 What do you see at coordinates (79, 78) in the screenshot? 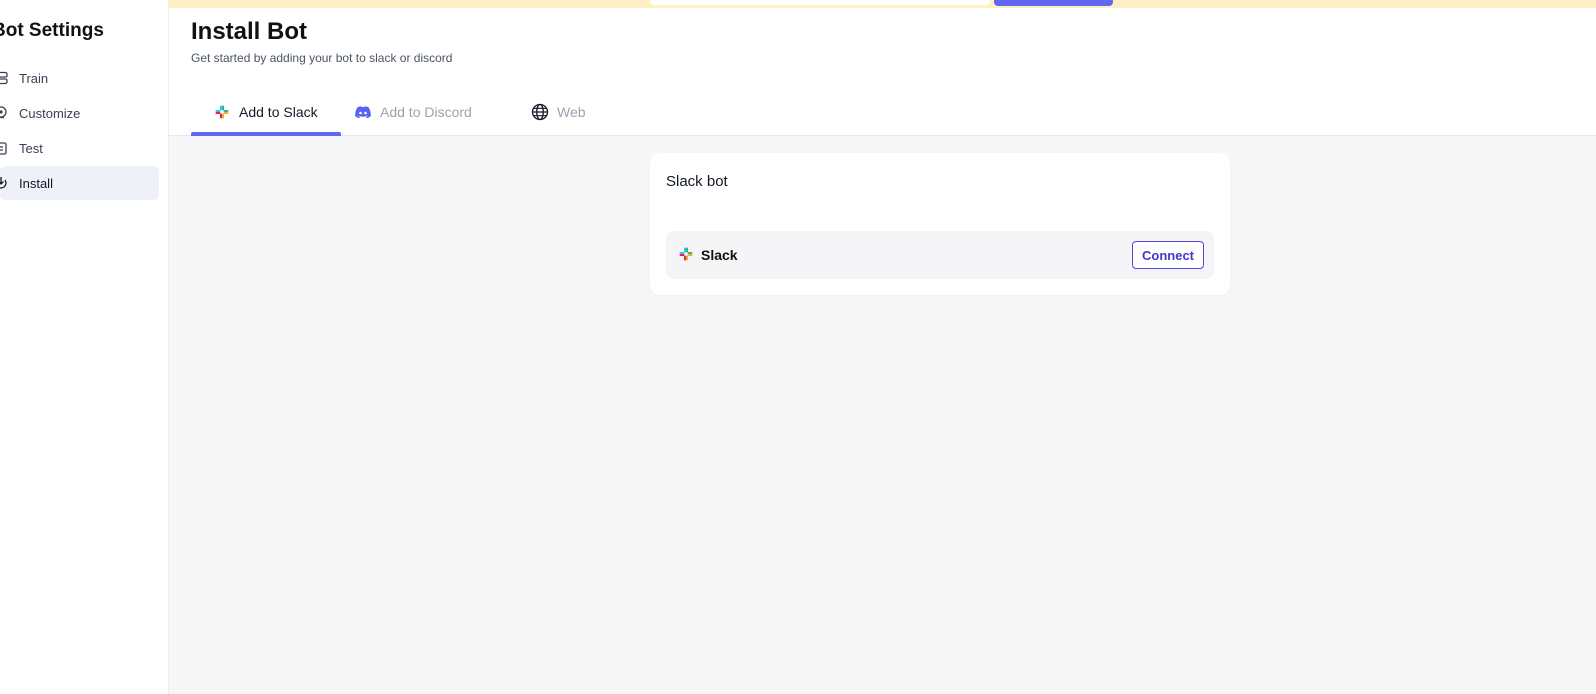
I see `sidebar-item-train: Train` at bounding box center [79, 78].